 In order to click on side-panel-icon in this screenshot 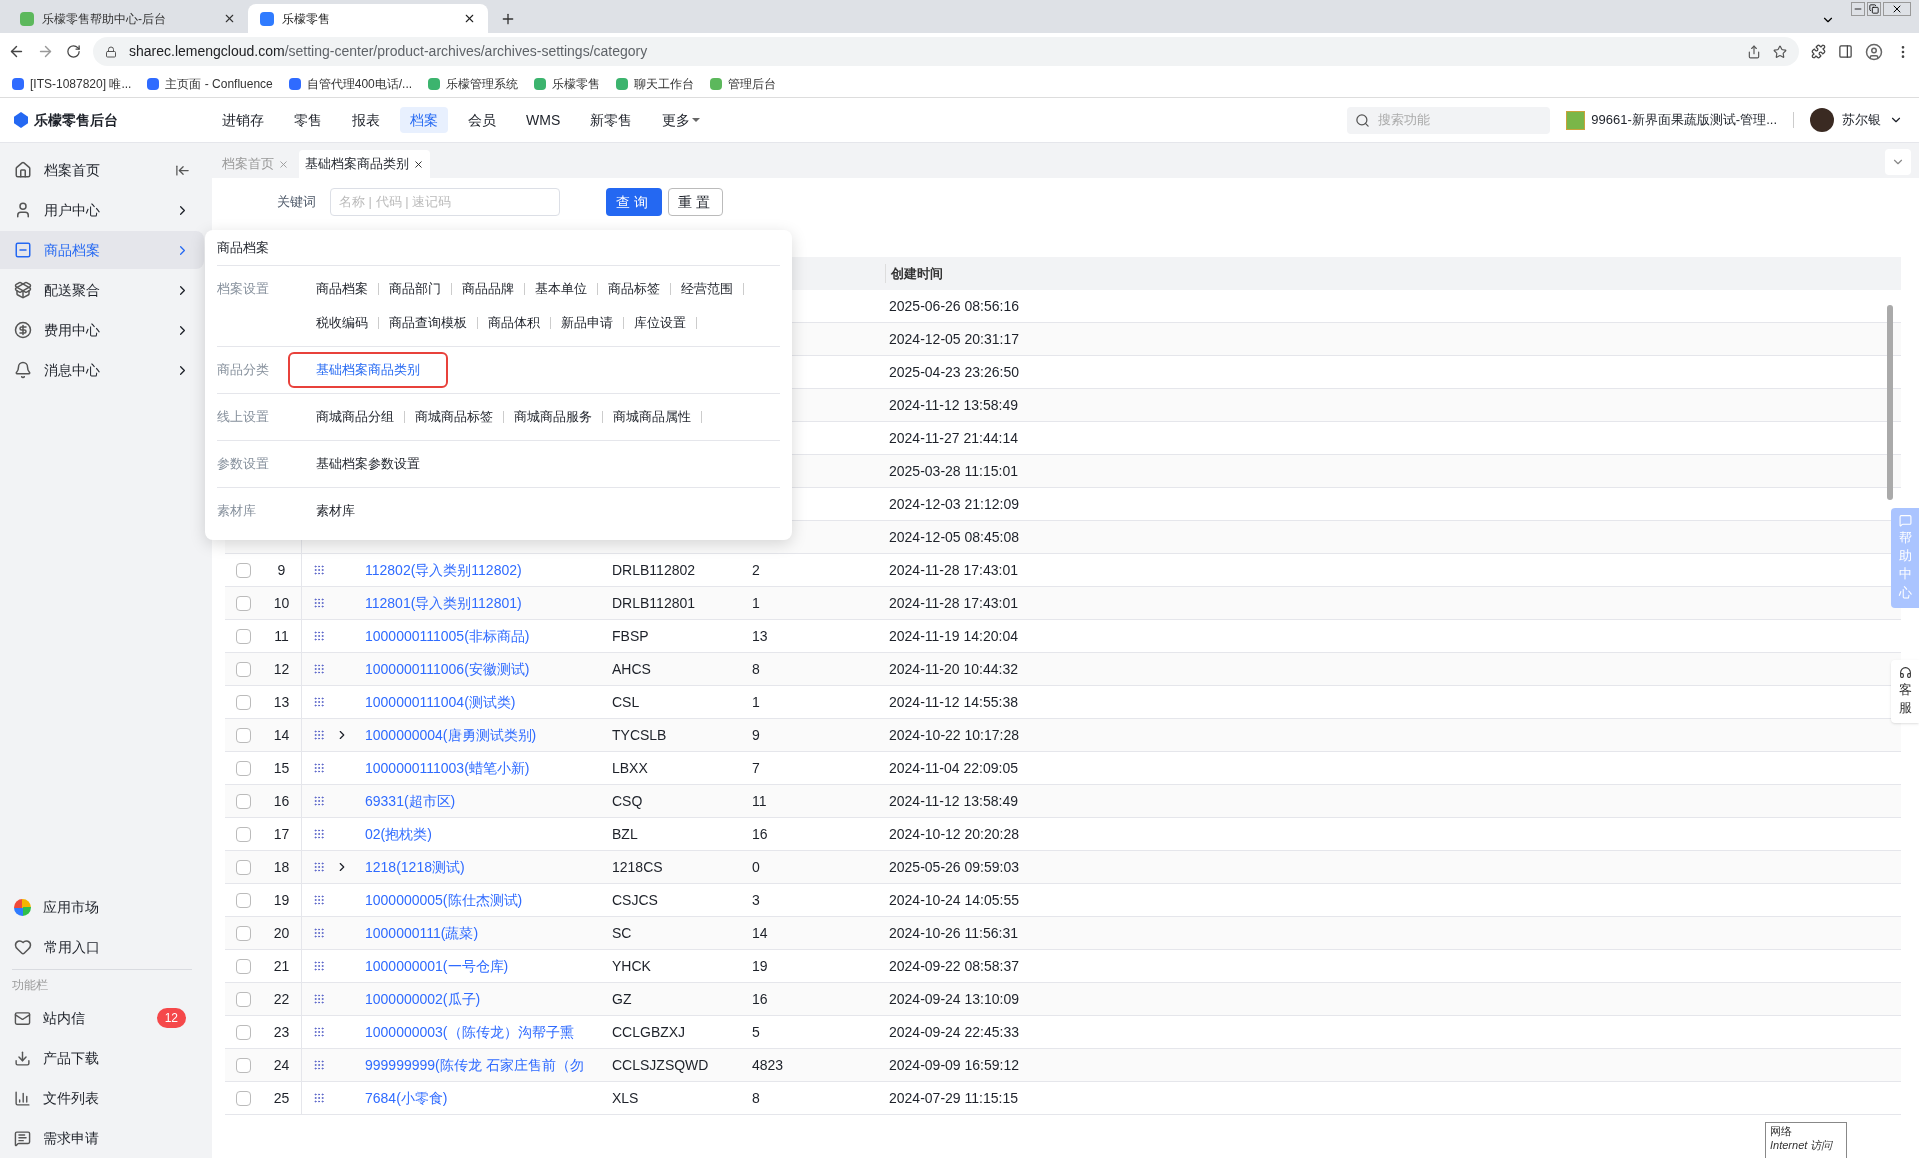, I will do `click(1845, 51)`.